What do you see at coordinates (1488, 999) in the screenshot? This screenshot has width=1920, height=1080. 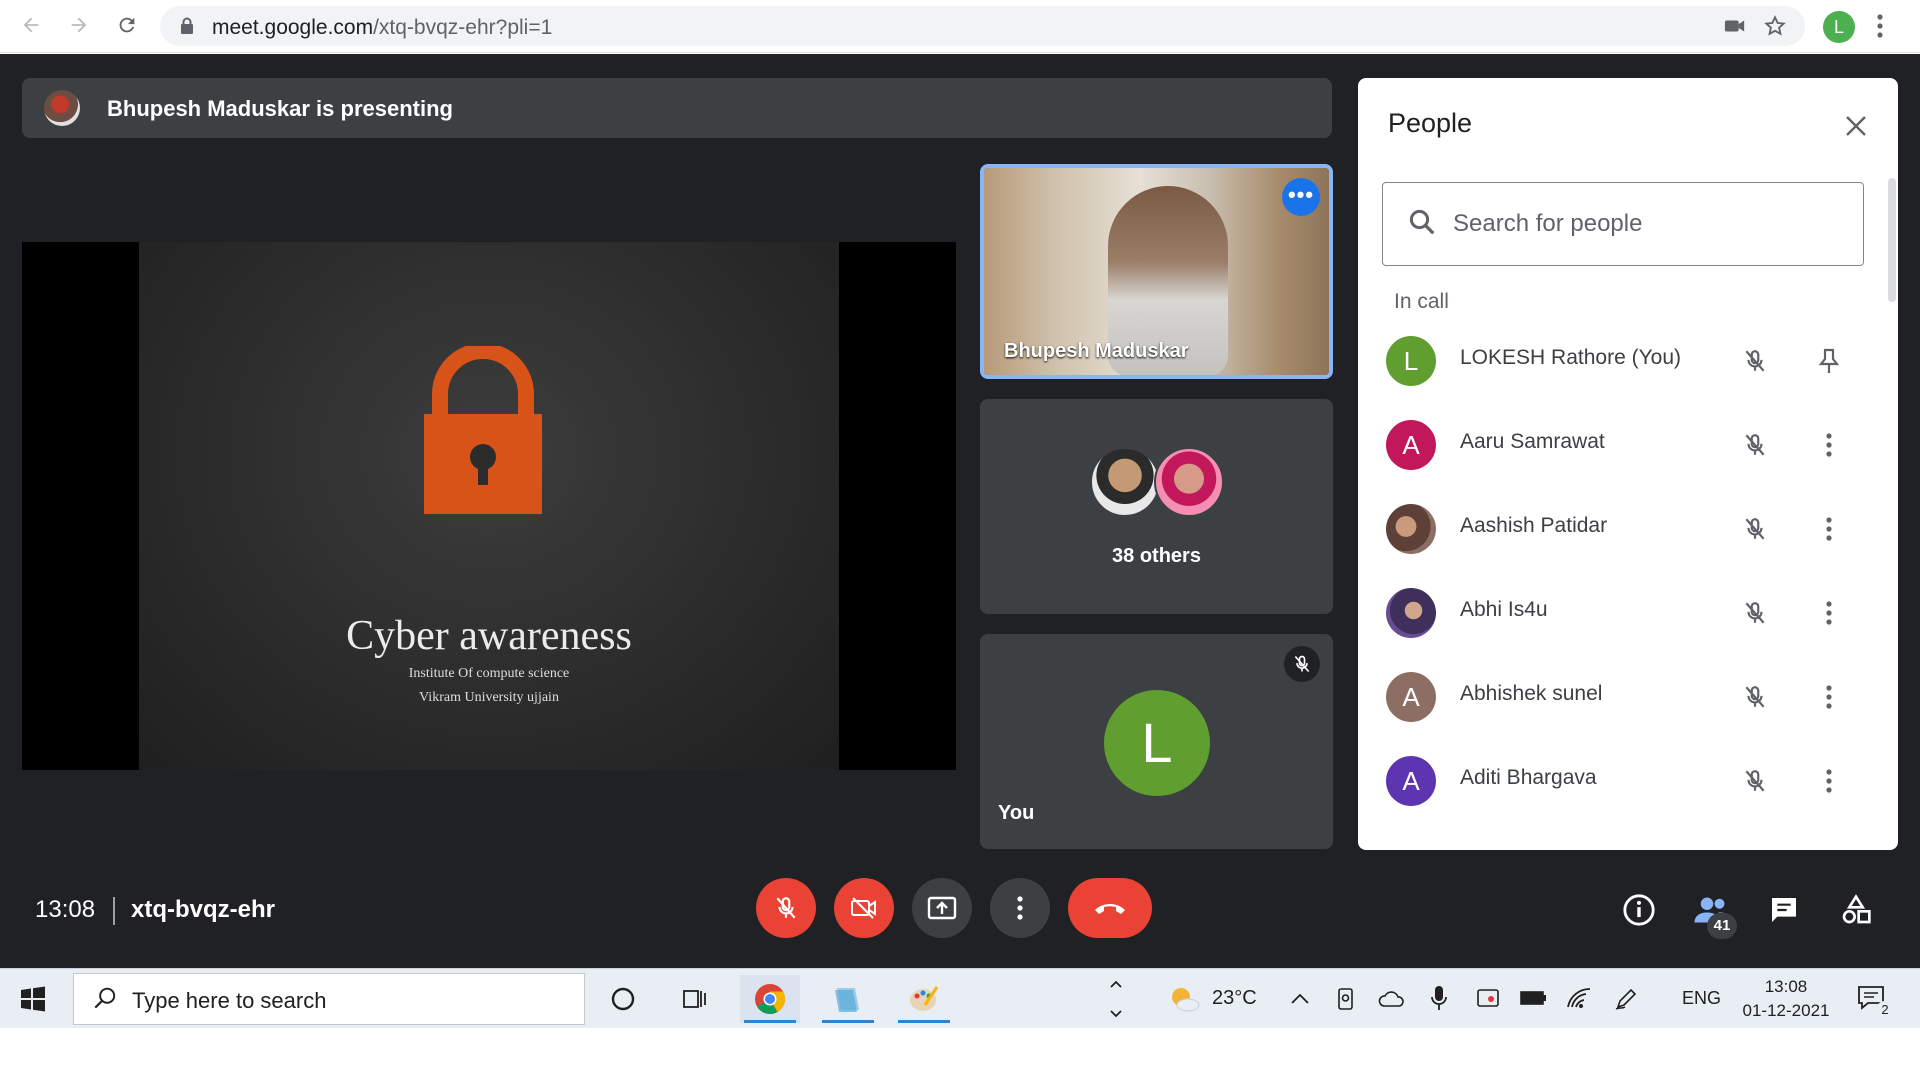 I see `screen-capture-icon` at bounding box center [1488, 999].